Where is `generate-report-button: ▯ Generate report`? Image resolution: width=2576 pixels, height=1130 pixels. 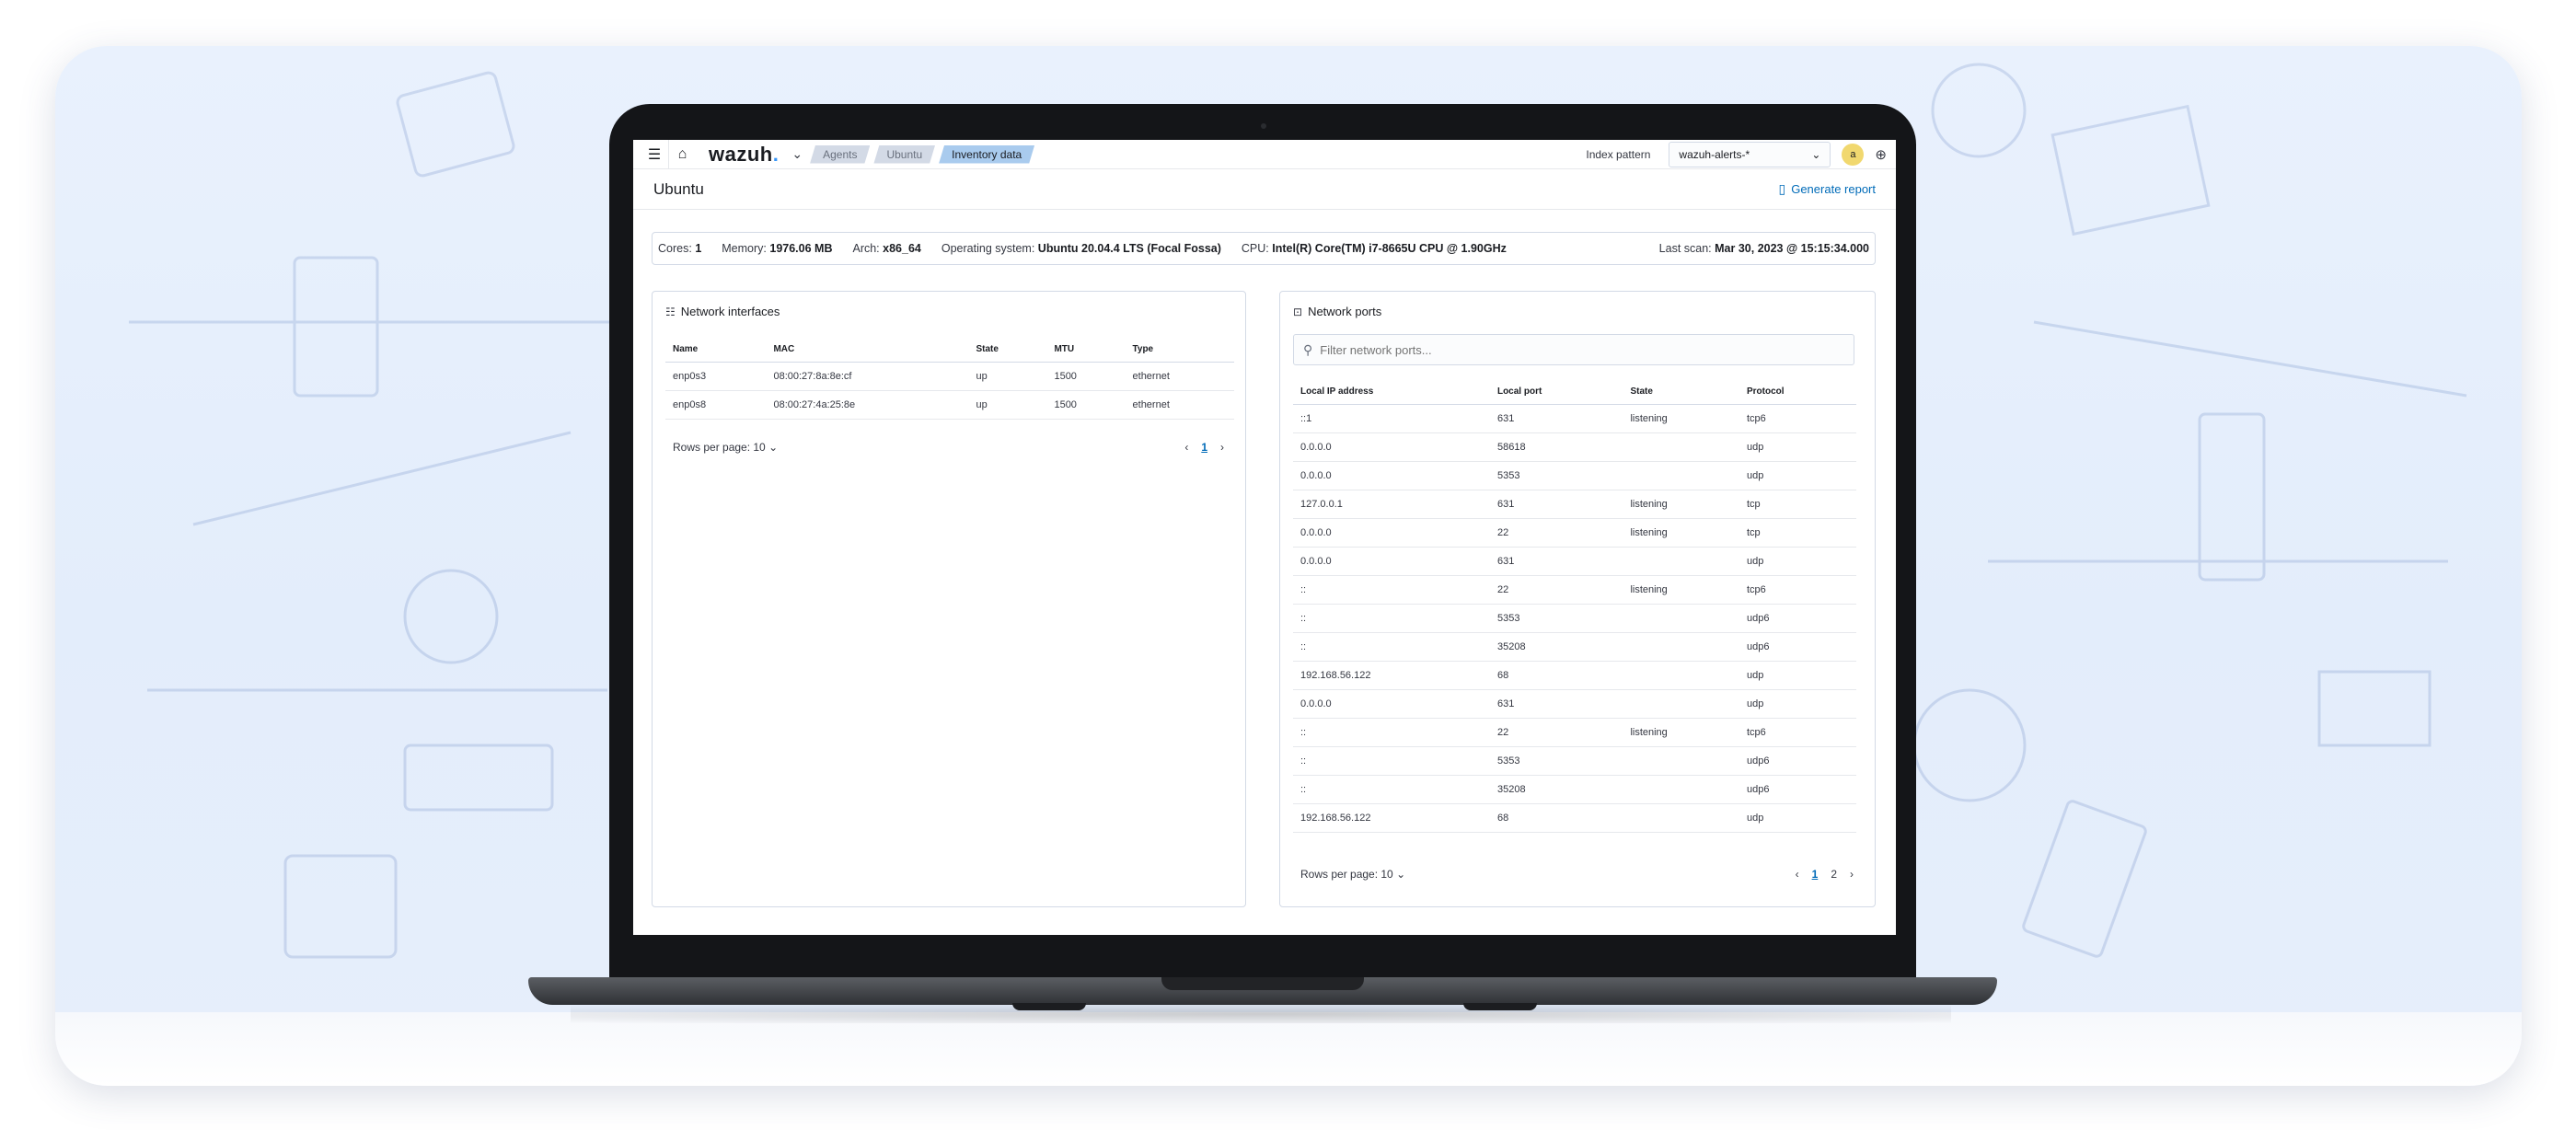 generate-report-button: ▯ Generate report is located at coordinates (1828, 189).